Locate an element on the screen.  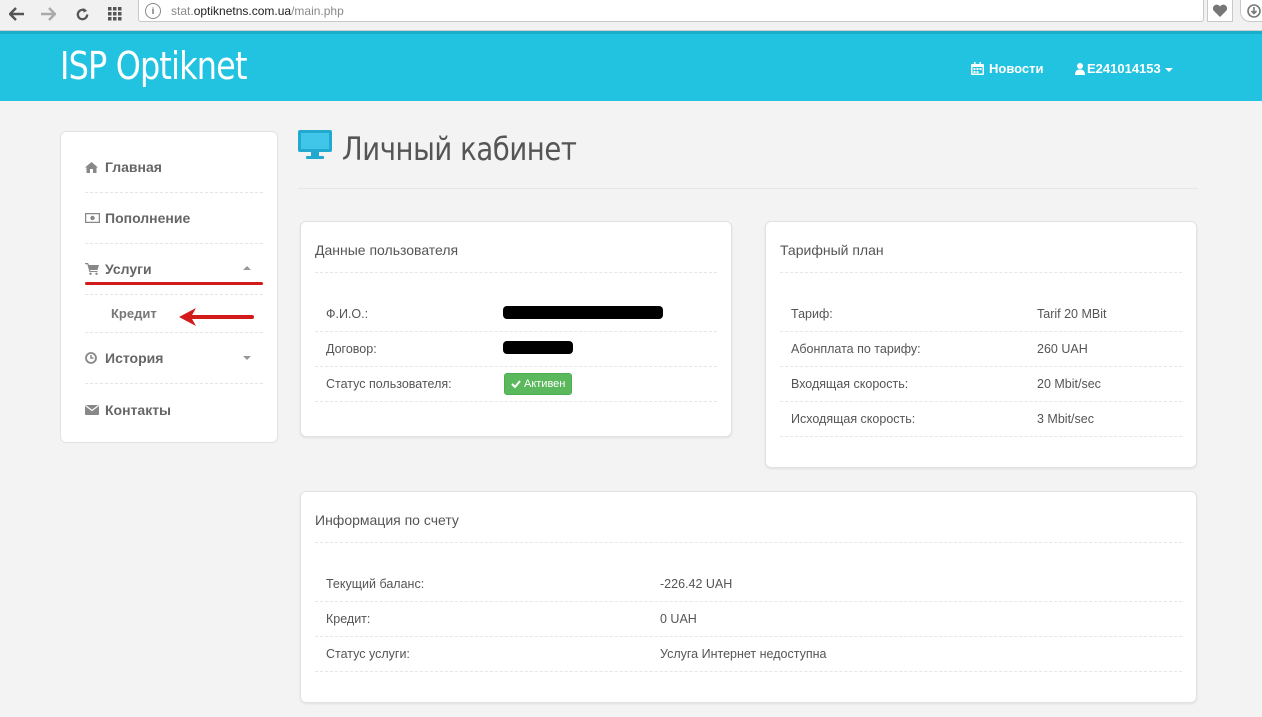
status-badge: Активен is located at coordinates (538, 384).